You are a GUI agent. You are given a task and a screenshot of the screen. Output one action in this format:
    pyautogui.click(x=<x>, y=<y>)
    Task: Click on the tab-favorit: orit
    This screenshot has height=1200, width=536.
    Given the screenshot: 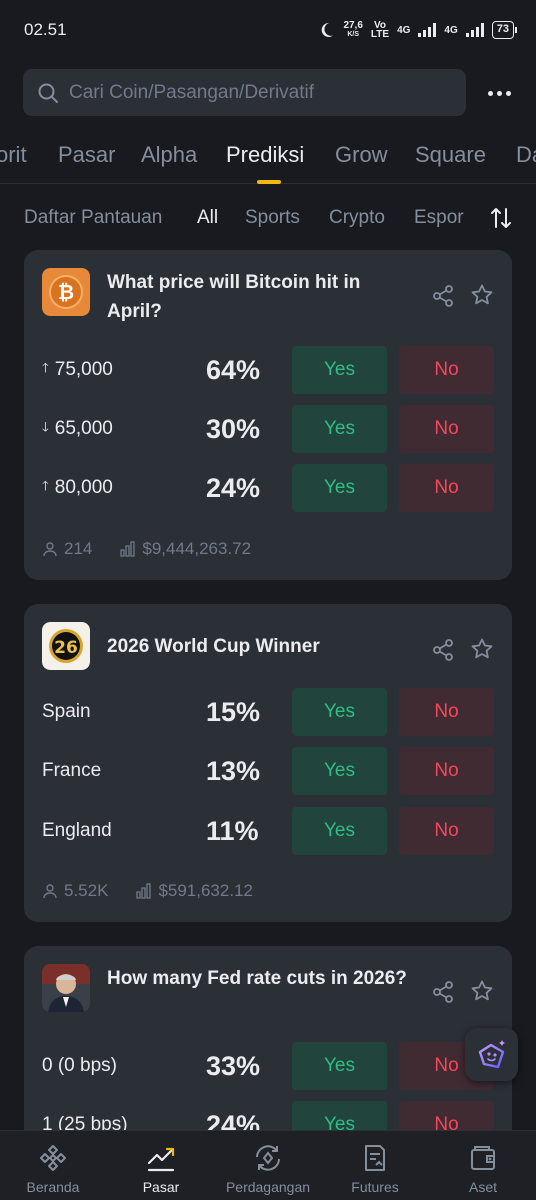 What is the action you would take?
    pyautogui.click(x=13, y=155)
    